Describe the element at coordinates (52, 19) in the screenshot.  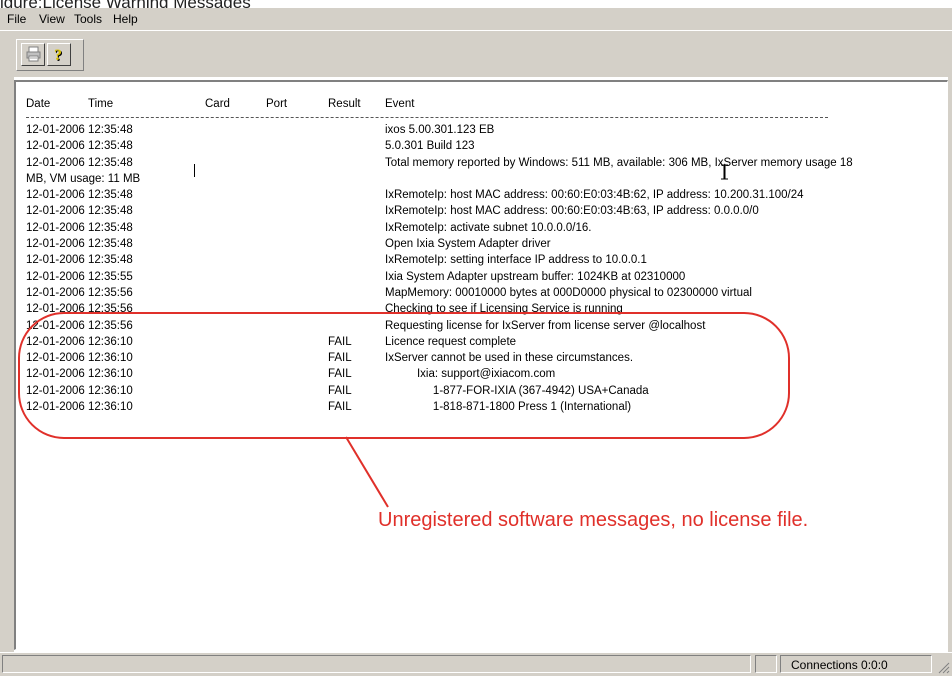
I see `menu-view: View` at that location.